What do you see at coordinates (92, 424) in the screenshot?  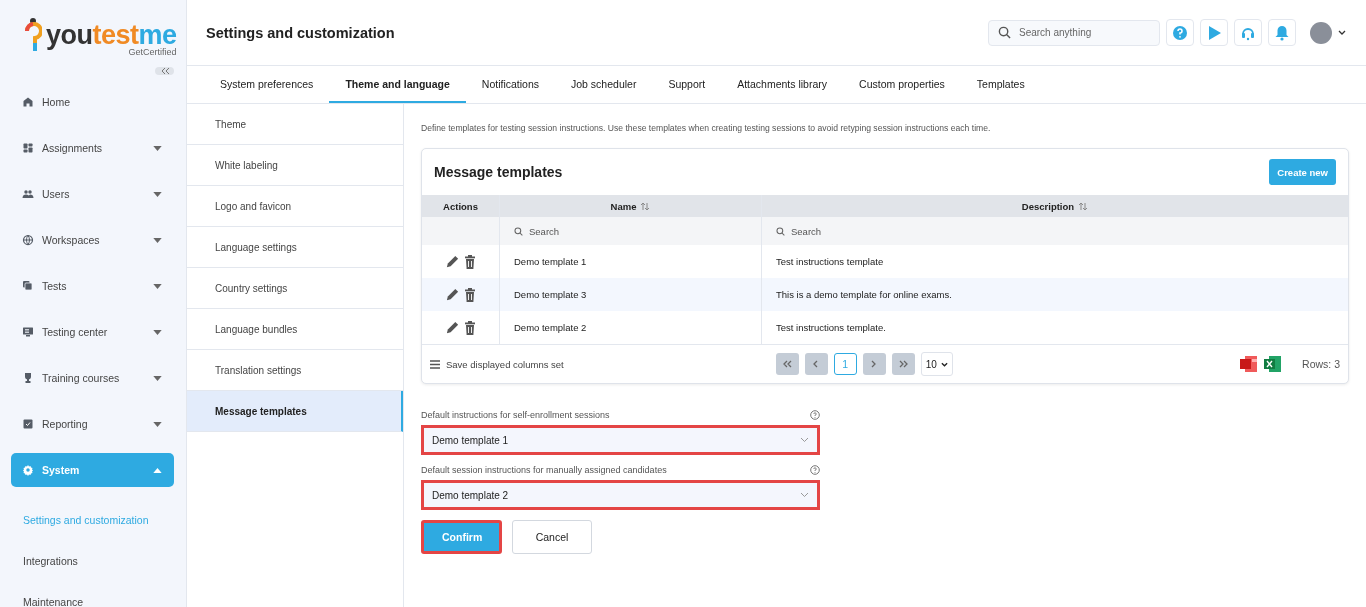 I see `sidebar-item: Reporting` at bounding box center [92, 424].